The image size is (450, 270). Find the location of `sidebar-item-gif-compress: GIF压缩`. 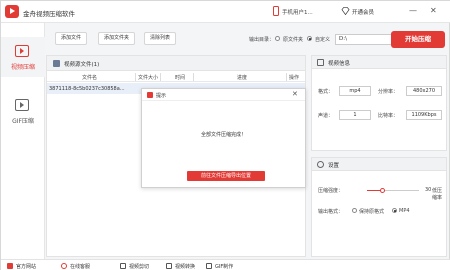

sidebar-item-gif-compress: GIF压缩 is located at coordinates (23, 111).